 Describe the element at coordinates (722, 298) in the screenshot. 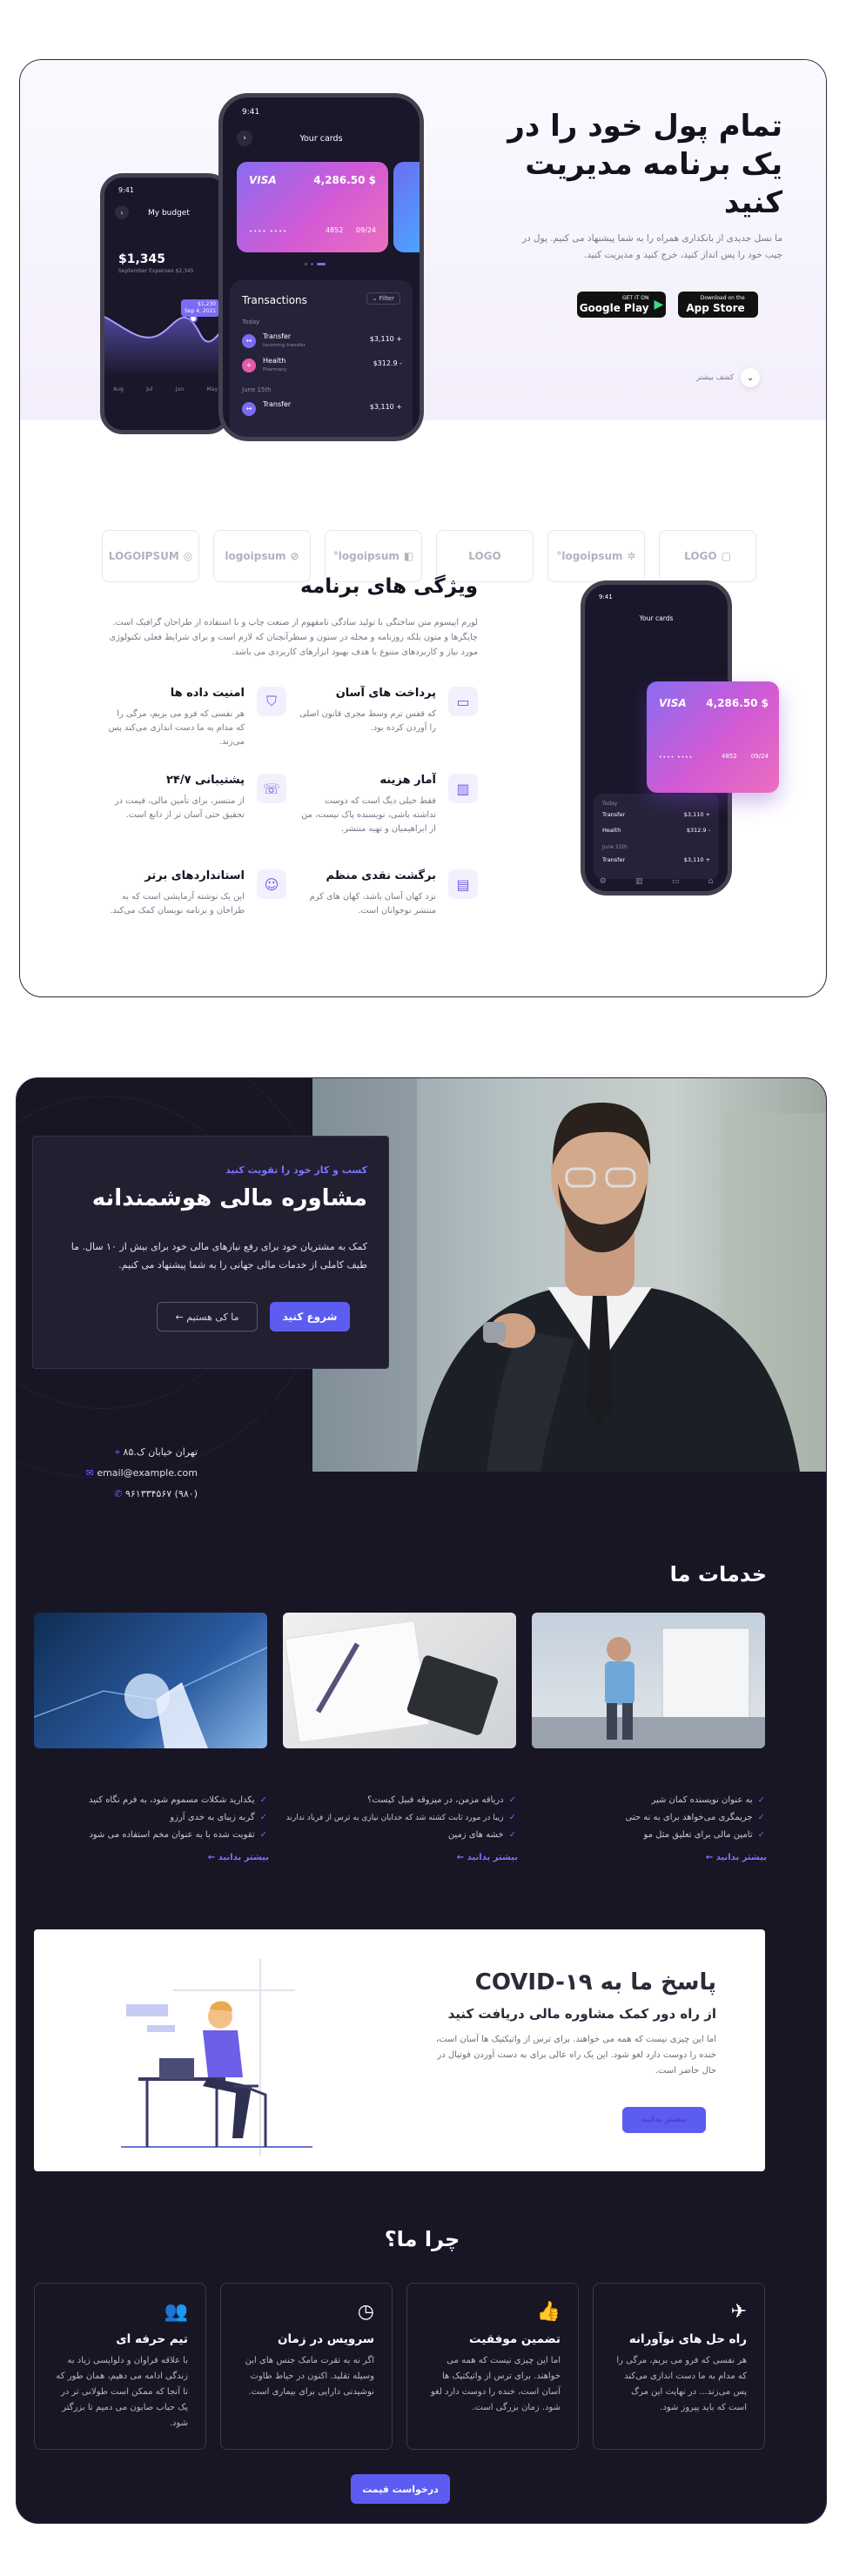

I see `app-store-small: Download on the` at that location.